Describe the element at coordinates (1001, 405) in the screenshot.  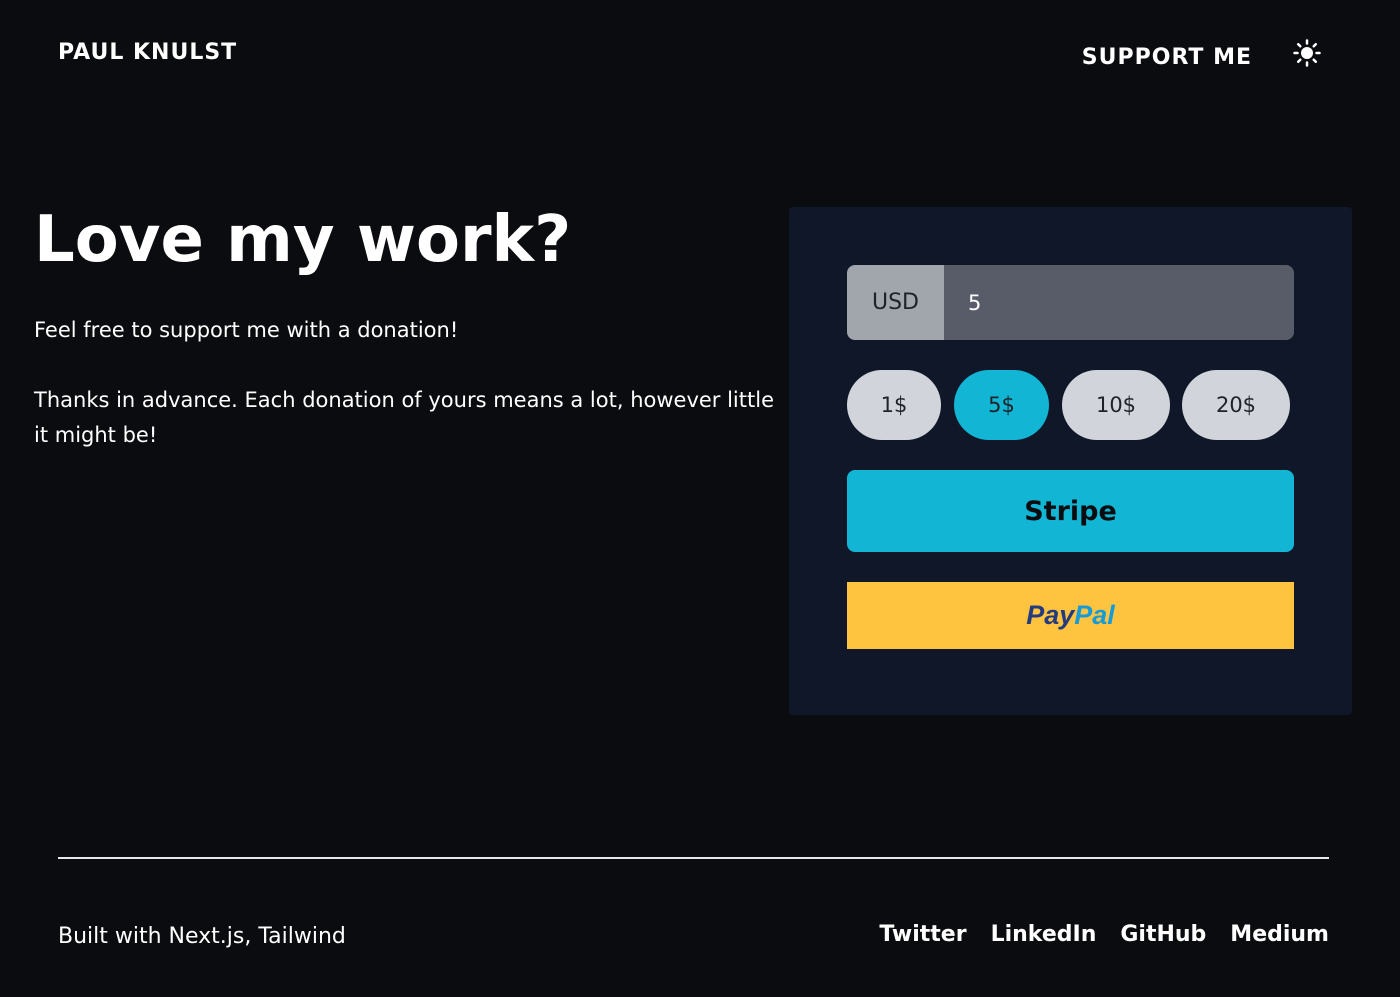
I see `preset-5-button: 5$` at that location.